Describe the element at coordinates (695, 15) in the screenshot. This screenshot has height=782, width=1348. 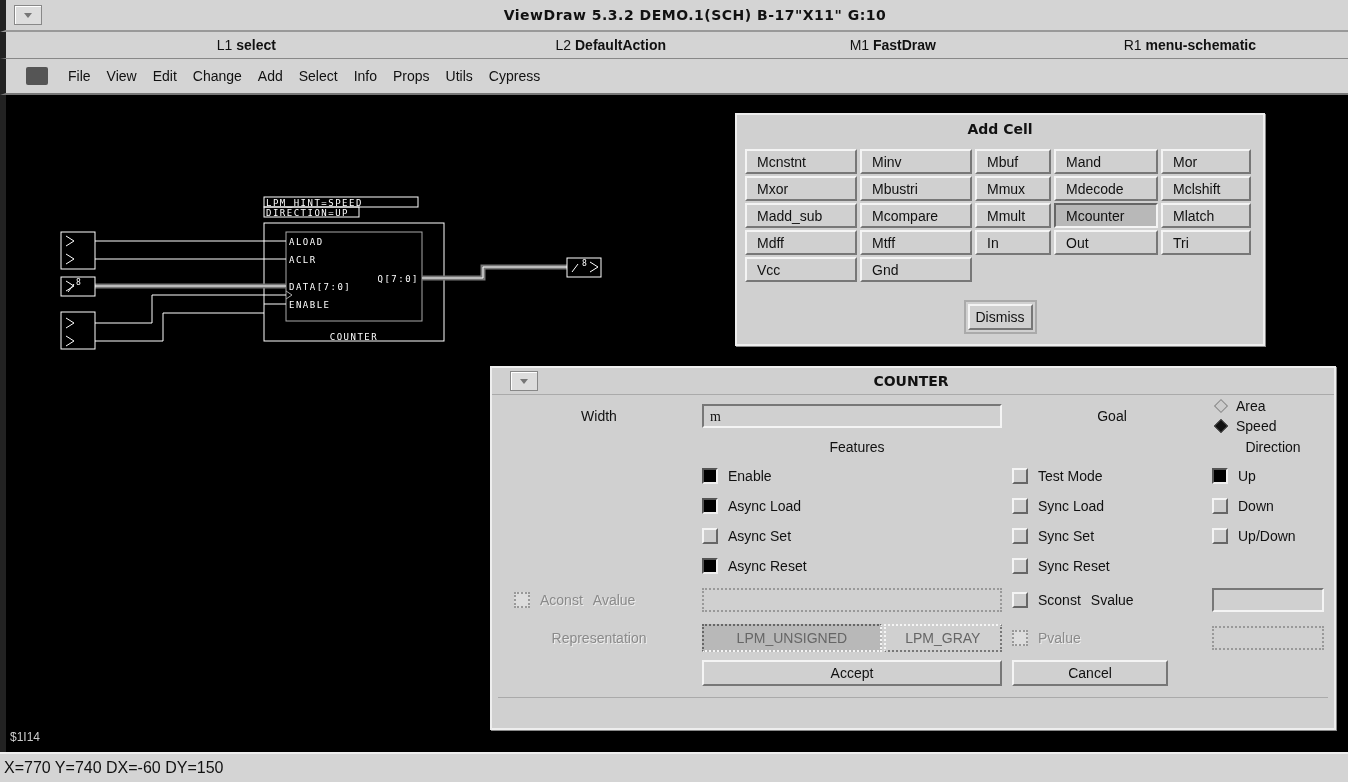
I see `window-title: ViewDraw 5.3.2 DEMO.1(SCH) B-17"X11" G:10` at that location.